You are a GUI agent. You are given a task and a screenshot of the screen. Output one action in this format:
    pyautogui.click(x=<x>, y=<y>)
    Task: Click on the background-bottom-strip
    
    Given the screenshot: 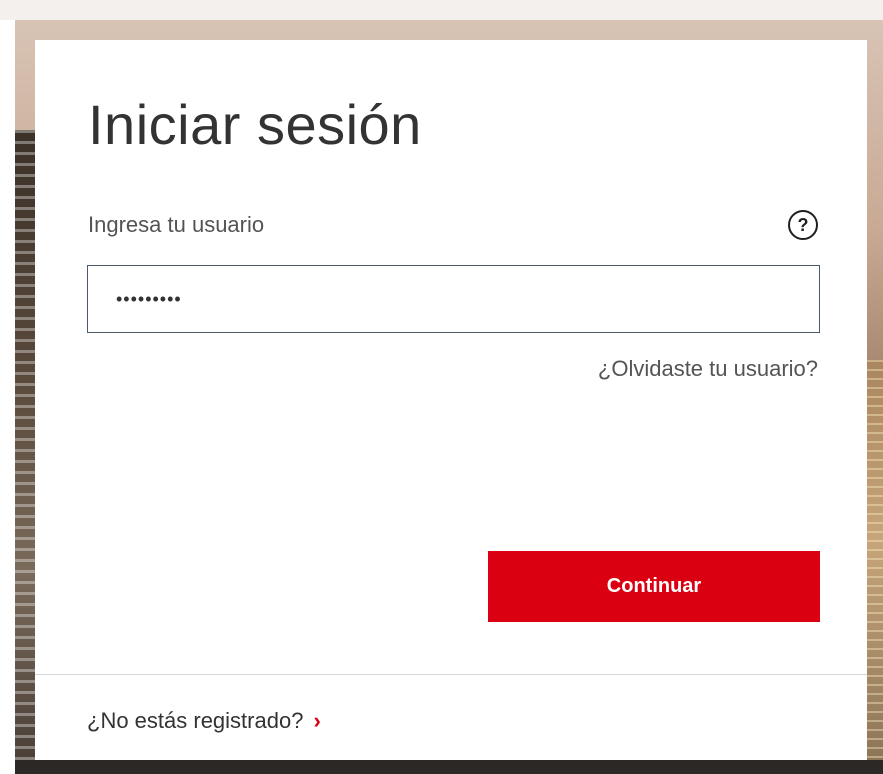 What is the action you would take?
    pyautogui.click(x=449, y=767)
    